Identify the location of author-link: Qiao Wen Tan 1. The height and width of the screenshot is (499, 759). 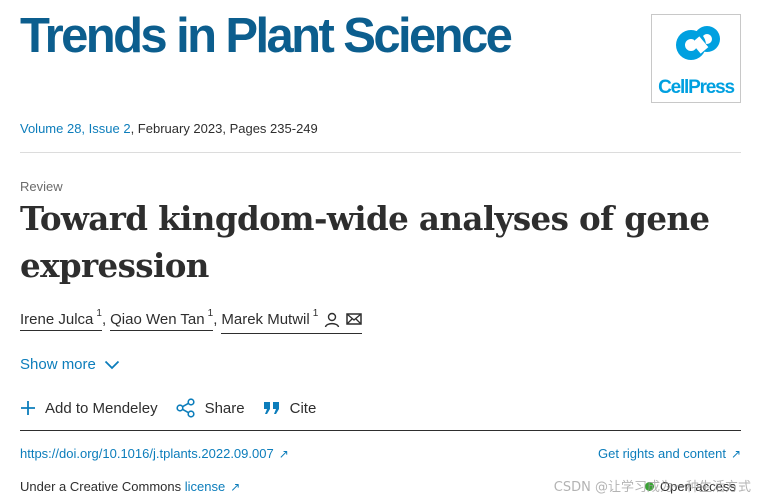
(162, 319).